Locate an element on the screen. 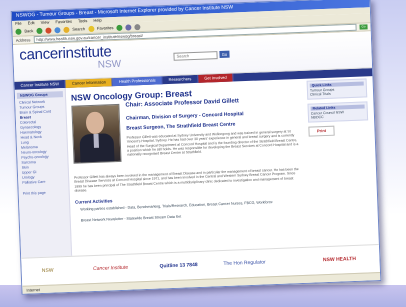  back-button-label: Back is located at coordinates (28, 30).